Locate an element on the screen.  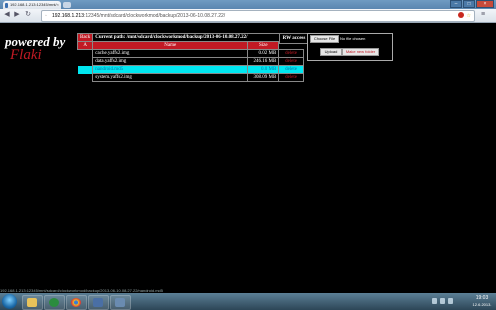
column-header-size: Size is located at coordinates (263, 45).